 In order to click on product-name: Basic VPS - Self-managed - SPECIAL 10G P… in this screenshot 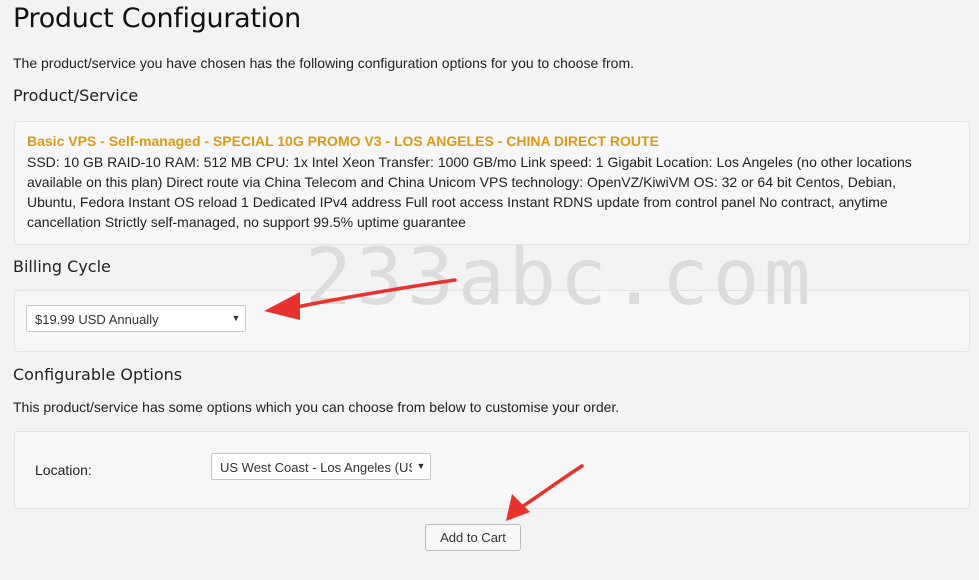, I will do `click(343, 141)`.